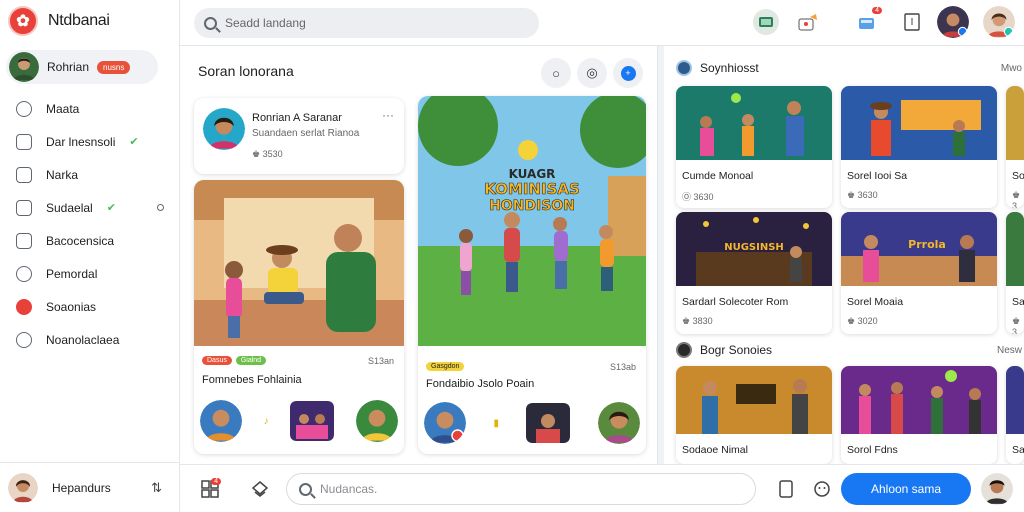 Image resolution: width=1024 pixels, height=512 pixels. What do you see at coordinates (260, 489) in the screenshot?
I see `layers-icon` at bounding box center [260, 489].